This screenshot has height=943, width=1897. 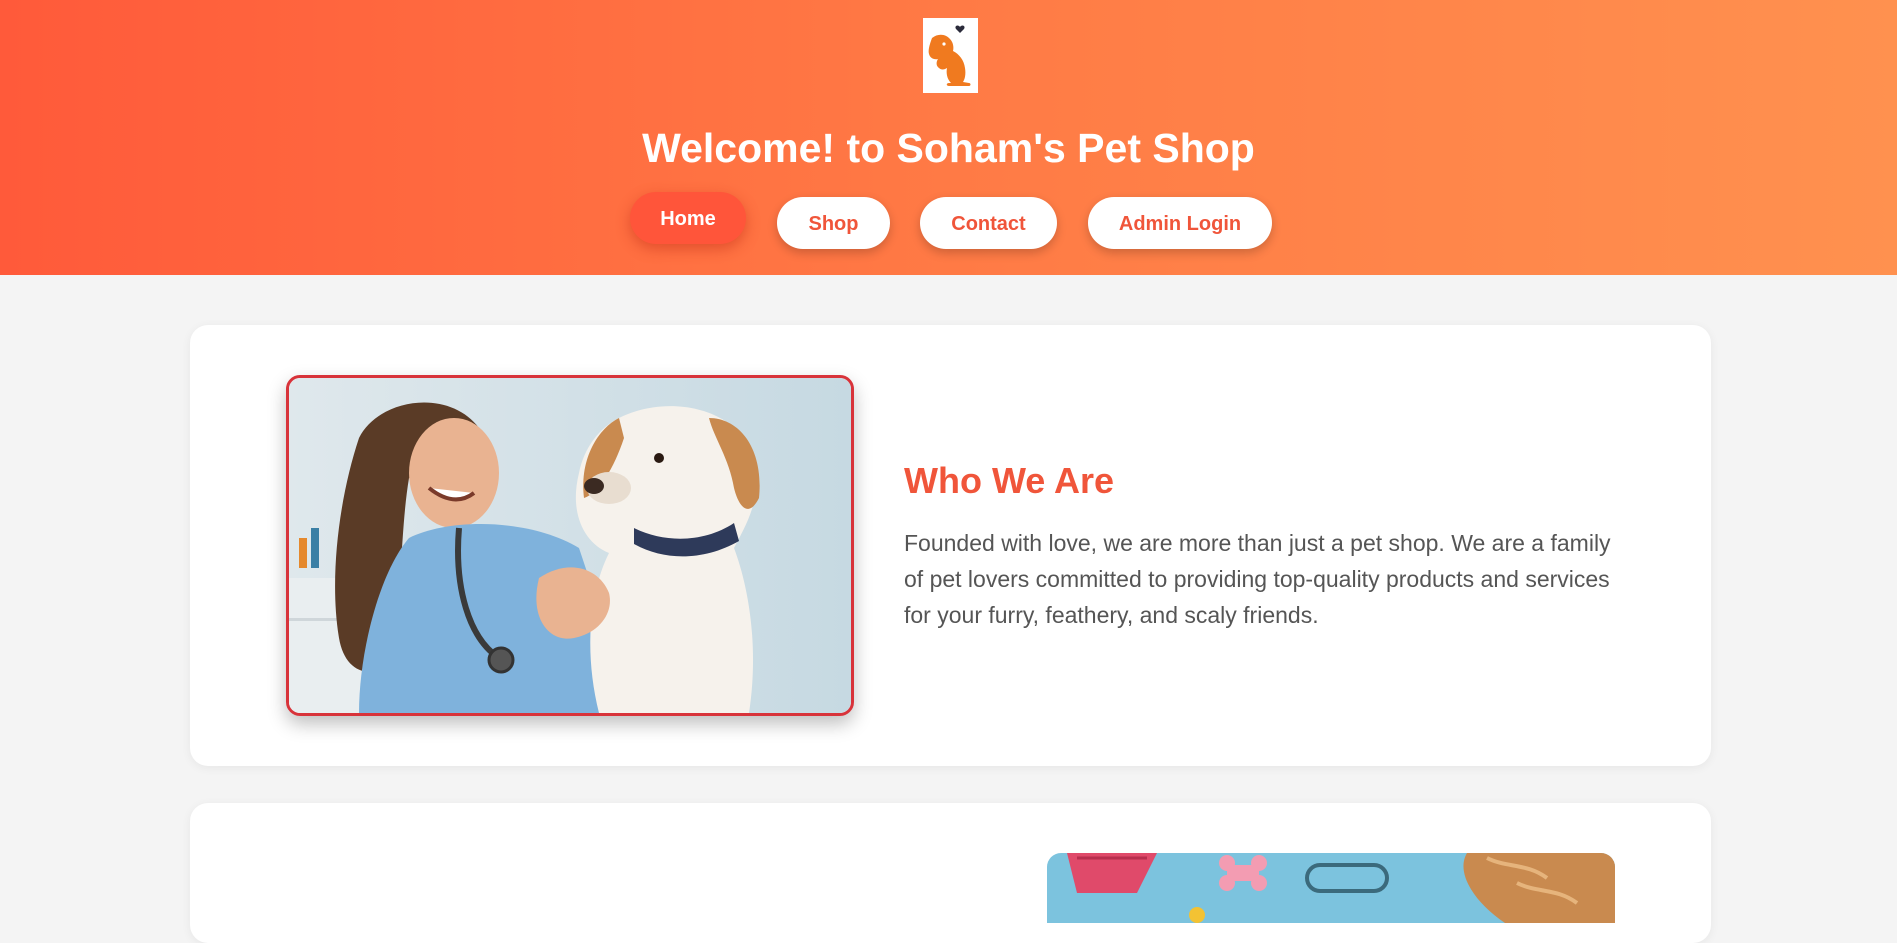 What do you see at coordinates (1009, 480) in the screenshot?
I see `about-heading: Who We Are` at bounding box center [1009, 480].